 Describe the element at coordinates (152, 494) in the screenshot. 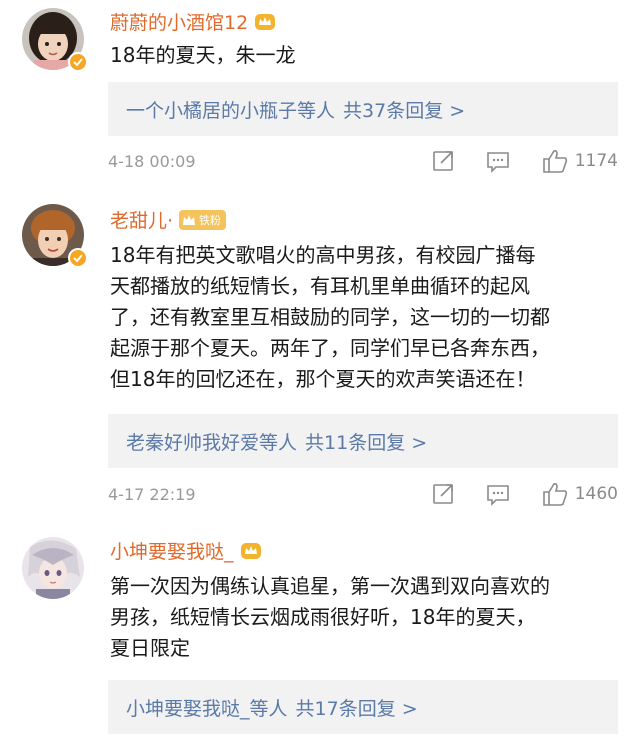

I see `comment-time: 4-17 22:19` at that location.